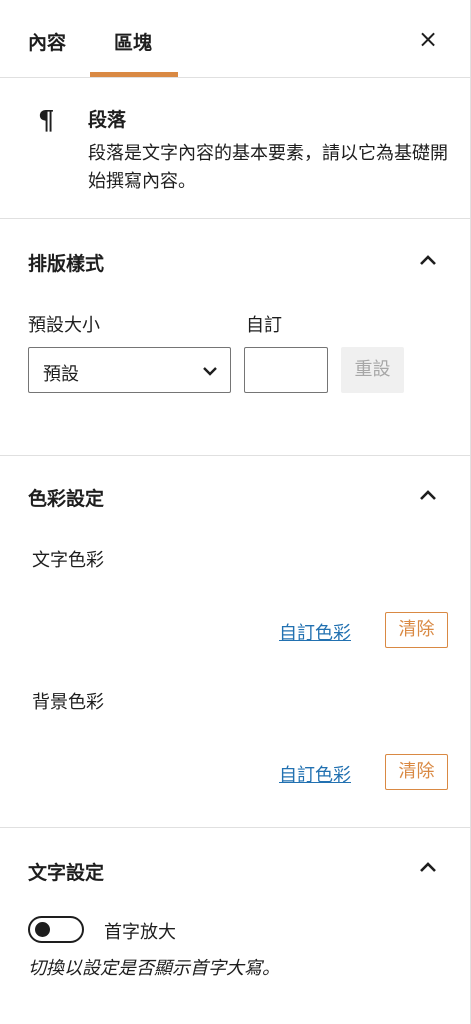  Describe the element at coordinates (61, 374) in the screenshot. I see `font-size-select-value: 預設` at that location.